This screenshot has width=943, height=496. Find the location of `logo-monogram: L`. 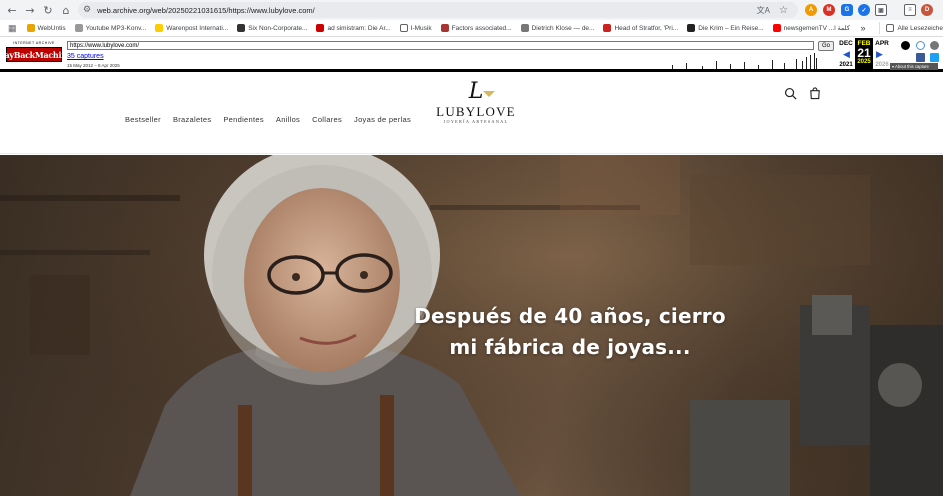

logo-monogram: L is located at coordinates (476, 91).